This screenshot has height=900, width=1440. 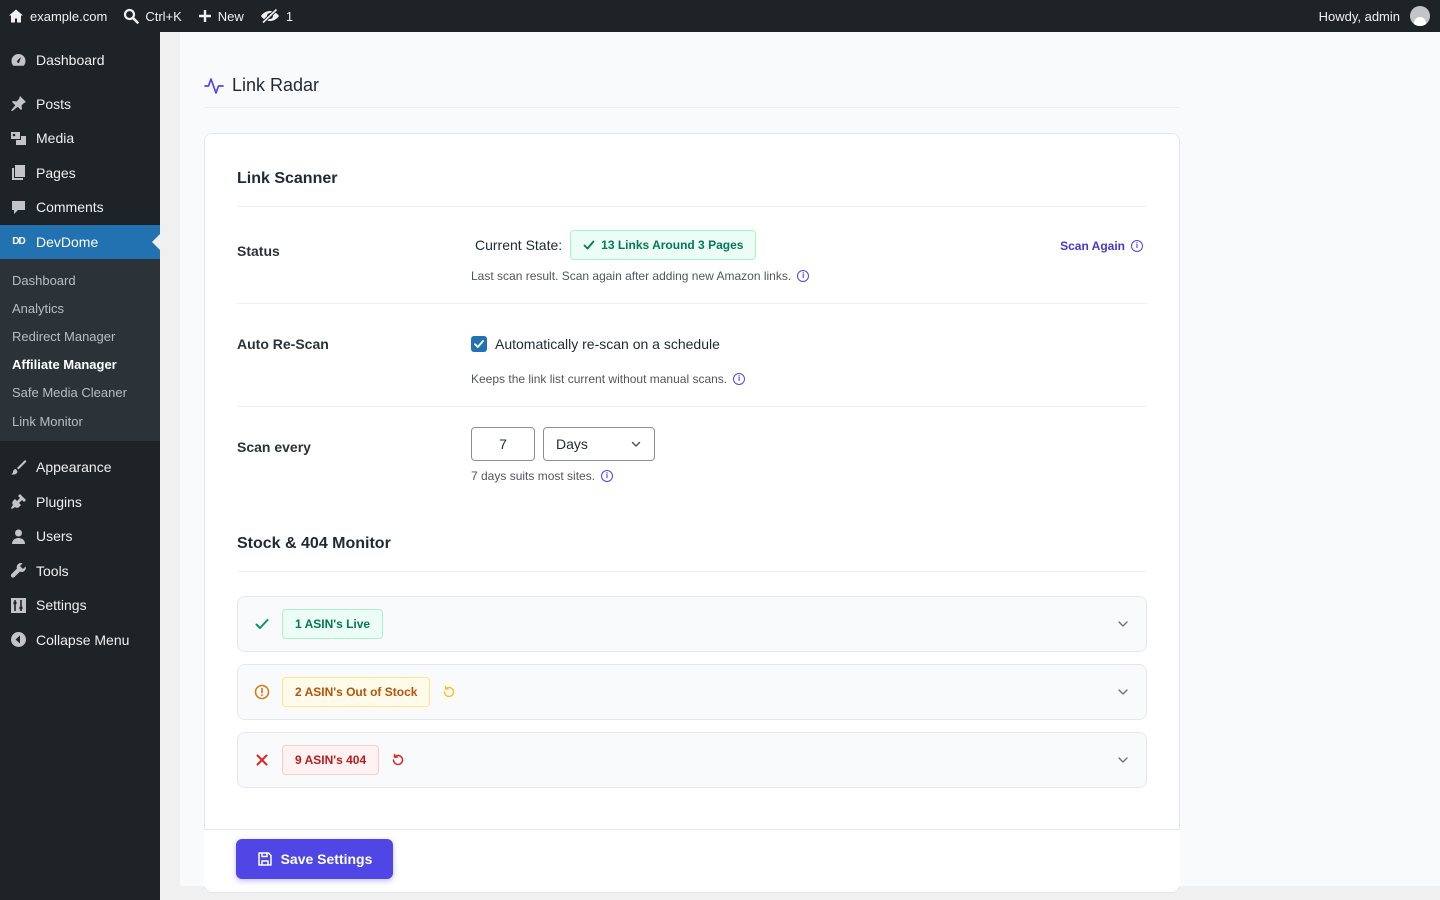 What do you see at coordinates (1092, 246) in the screenshot?
I see `scan-again-label: Scan Again` at bounding box center [1092, 246].